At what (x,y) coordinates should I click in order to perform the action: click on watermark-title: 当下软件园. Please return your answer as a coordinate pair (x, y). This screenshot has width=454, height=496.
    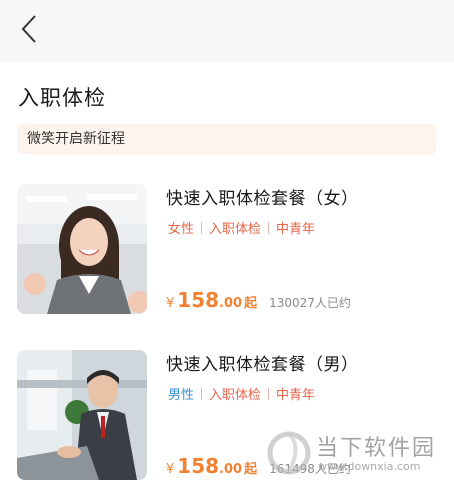
    Looking at the image, I should click on (376, 448).